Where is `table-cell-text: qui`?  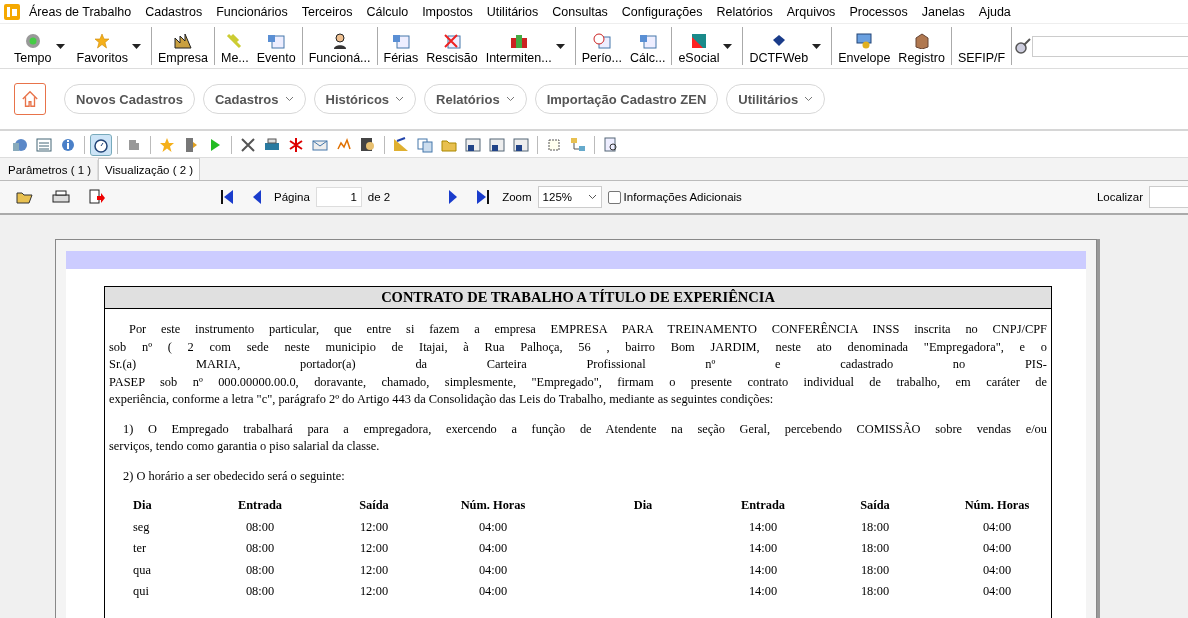
table-cell-text: qui is located at coordinates (141, 592).